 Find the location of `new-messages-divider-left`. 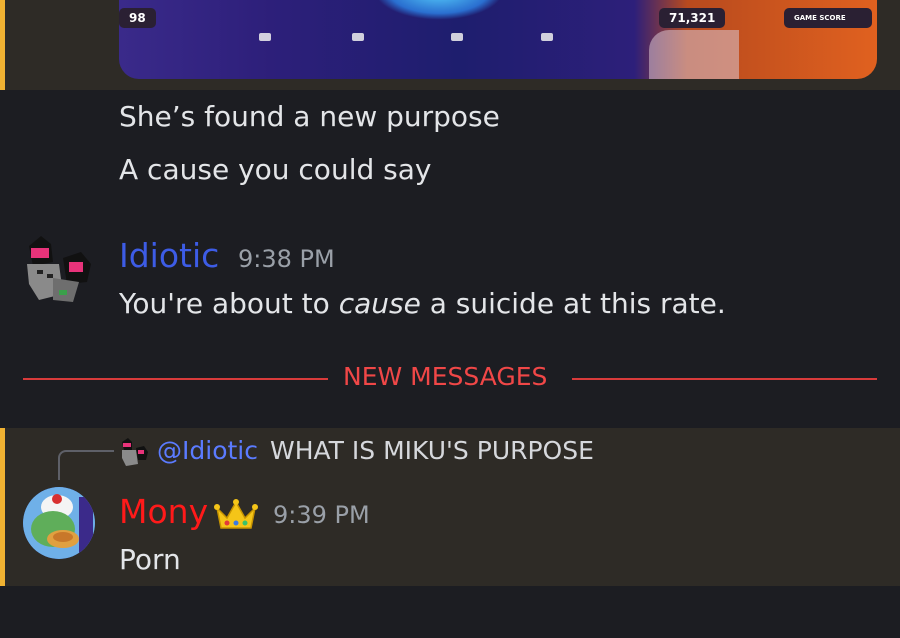

new-messages-divider-left is located at coordinates (175, 379).